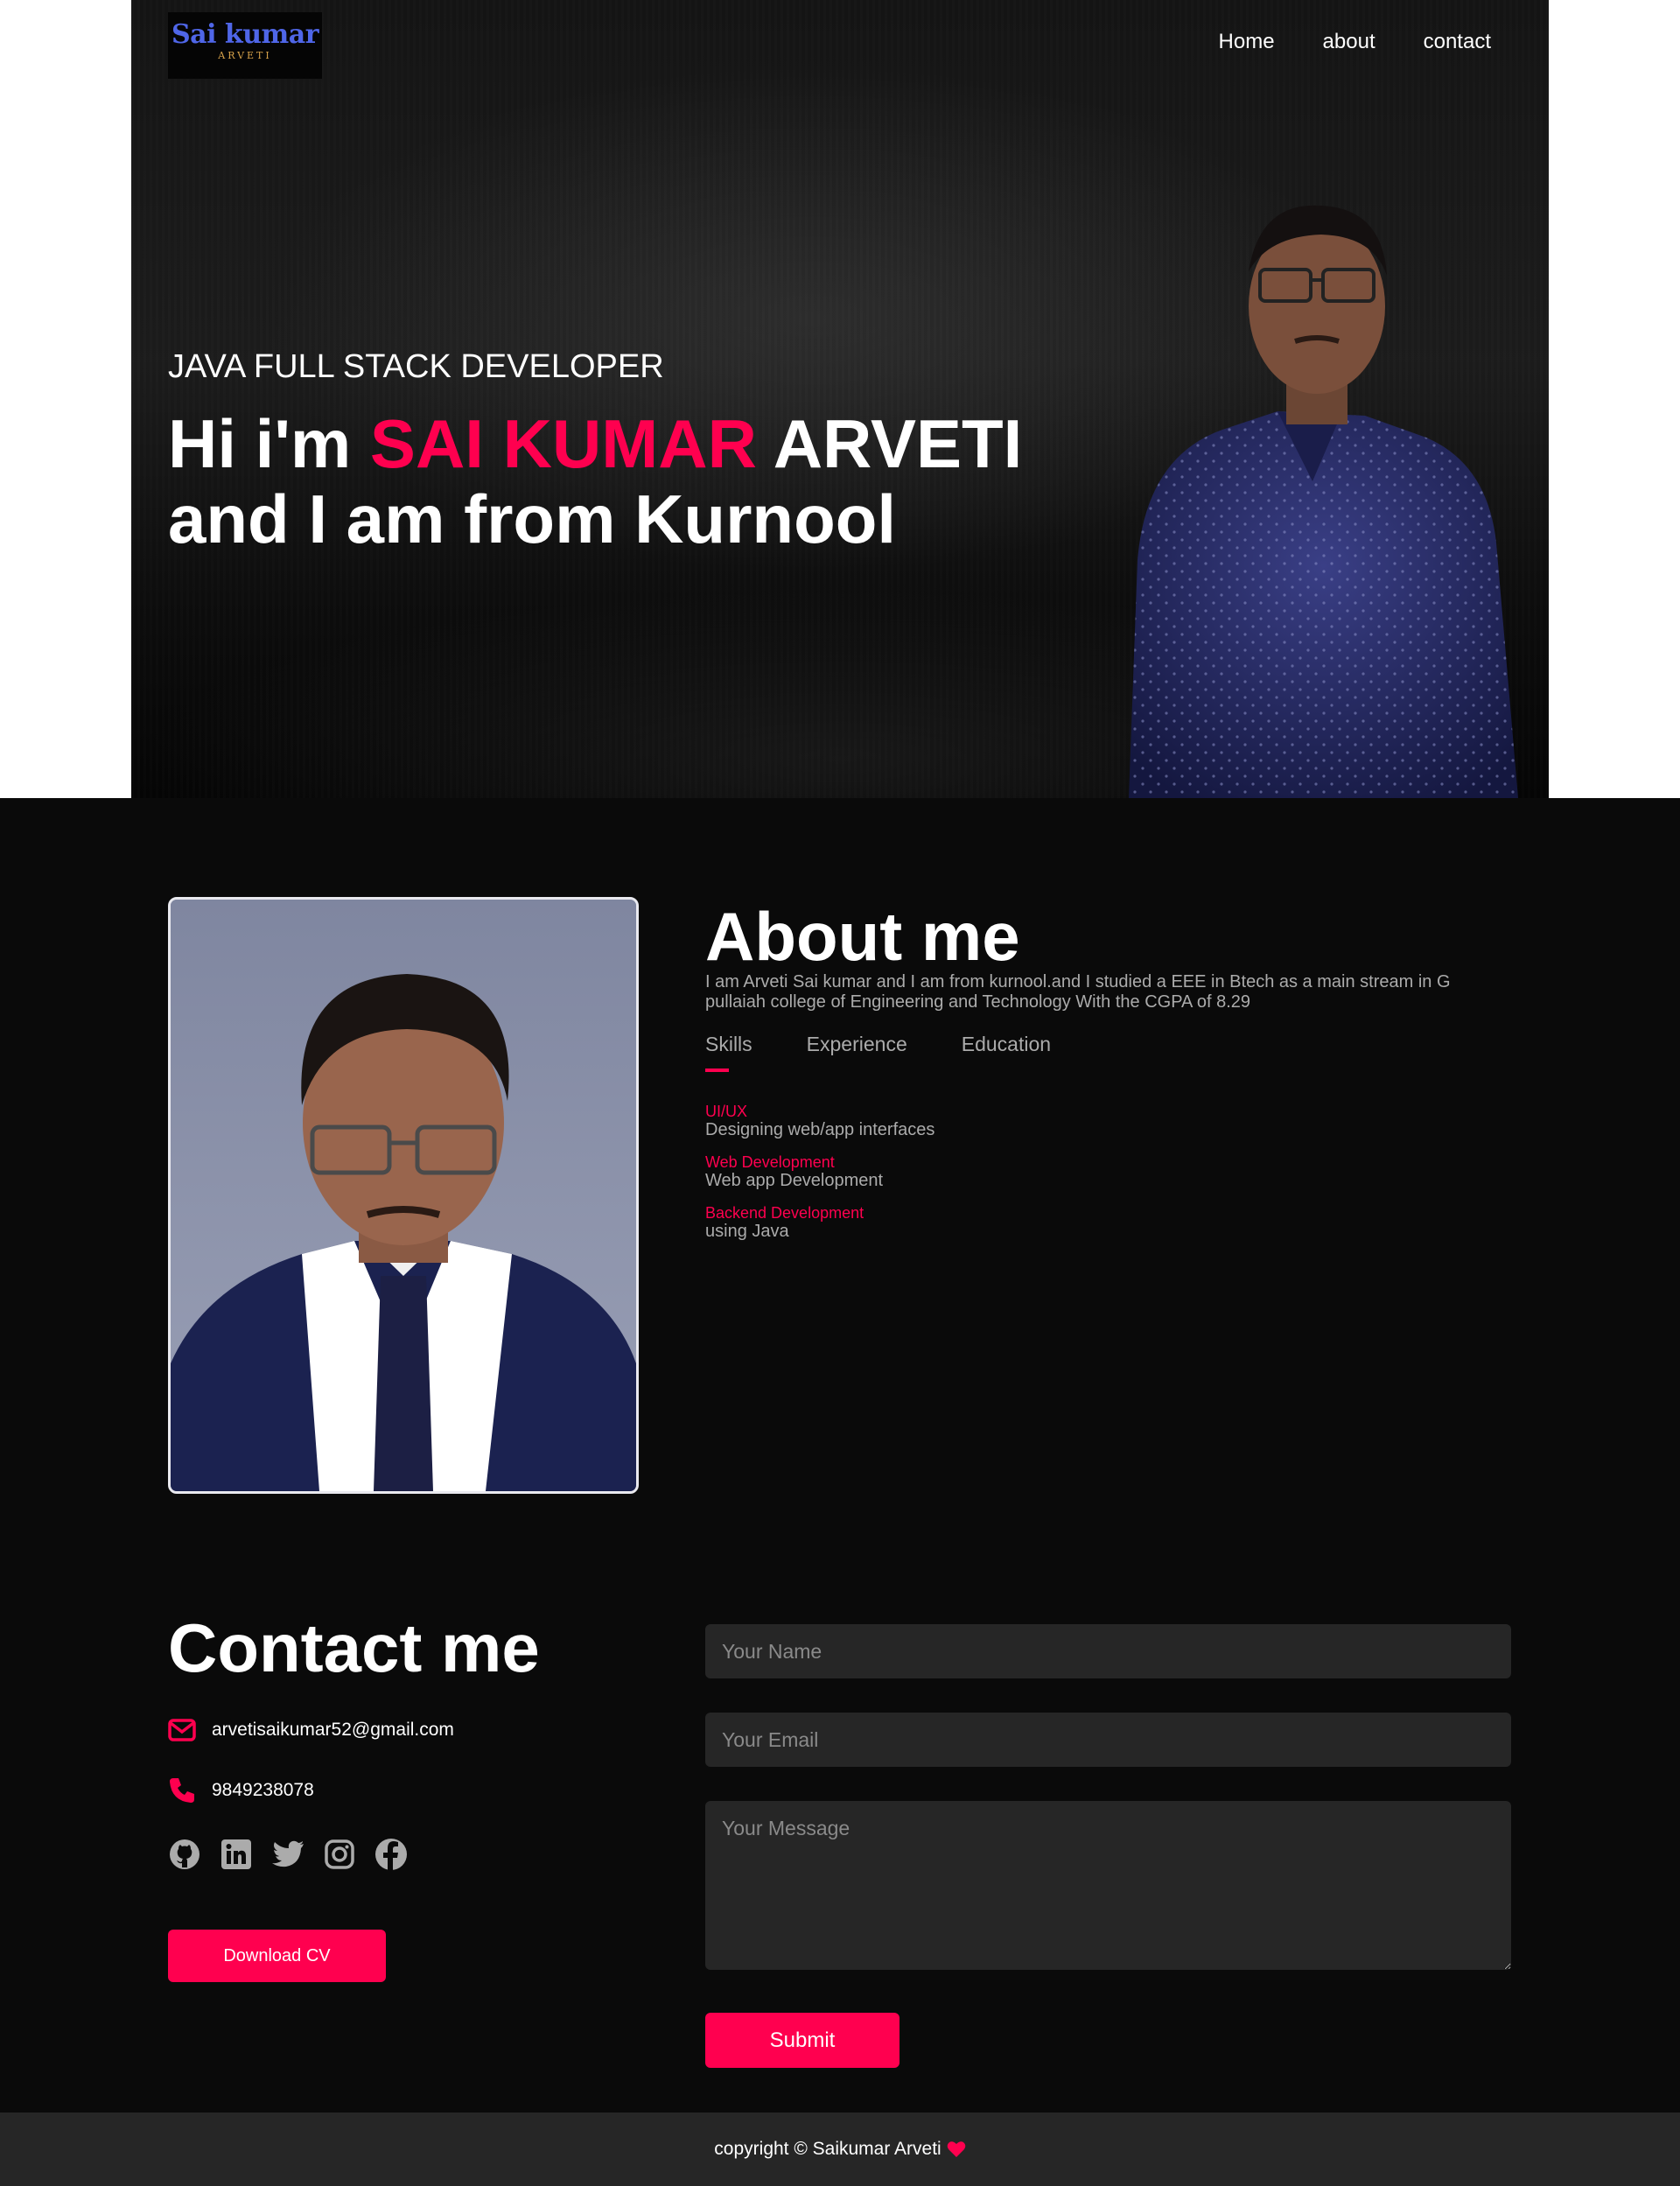 The height and width of the screenshot is (2186, 1680). What do you see at coordinates (1457, 42) in the screenshot?
I see `nav-contact: contact` at bounding box center [1457, 42].